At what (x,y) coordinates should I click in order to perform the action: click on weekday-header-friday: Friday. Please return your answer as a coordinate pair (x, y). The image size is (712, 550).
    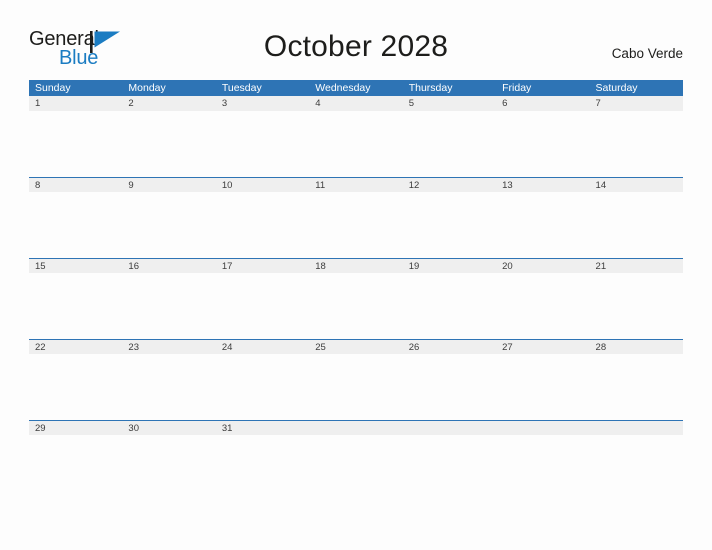
    Looking at the image, I should click on (517, 88).